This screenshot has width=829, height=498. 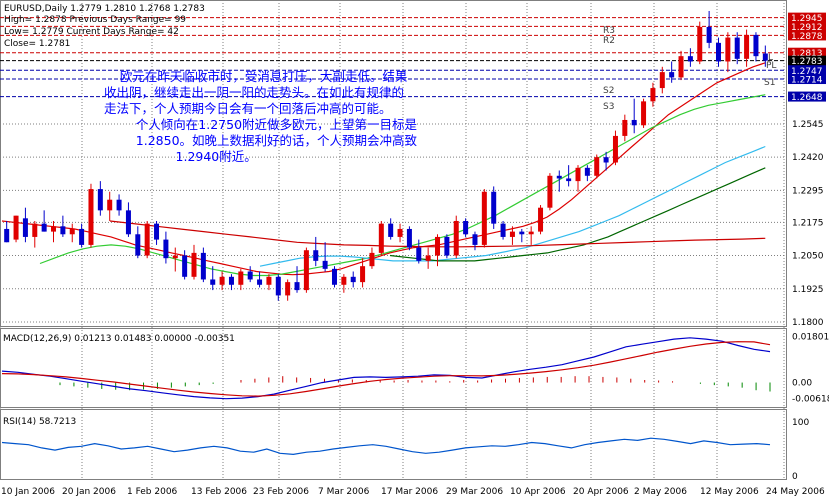 I want to click on level-label-pl: PL, so click(x=771, y=66).